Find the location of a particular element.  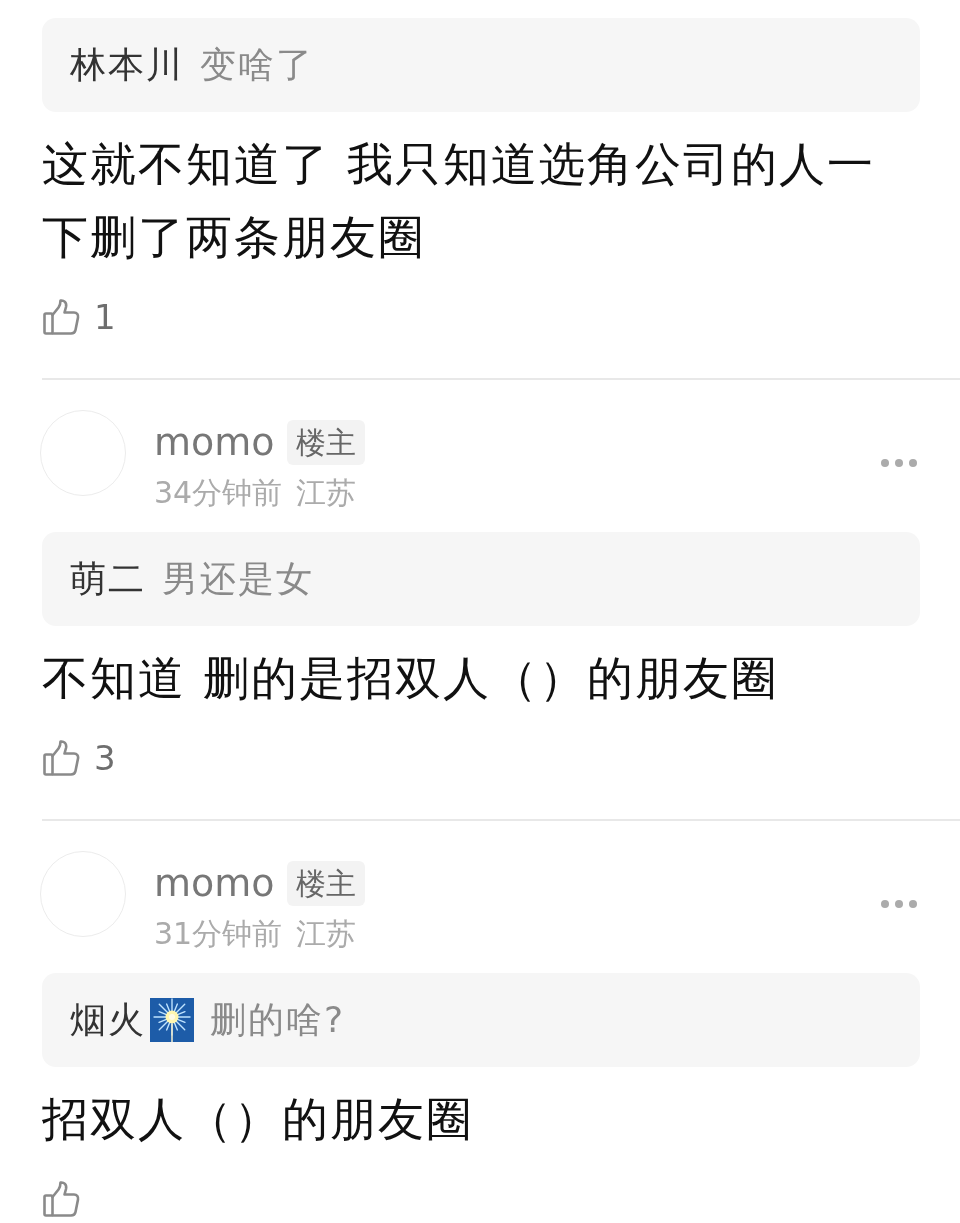

comment-text: 招双人（）的朋友圈 is located at coordinates (258, 1119).